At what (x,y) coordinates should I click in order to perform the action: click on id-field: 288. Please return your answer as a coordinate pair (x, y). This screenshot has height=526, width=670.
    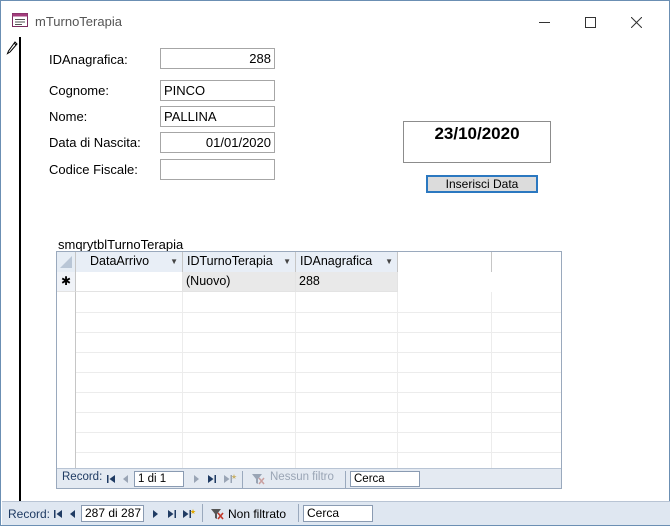
    Looking at the image, I should click on (217, 58).